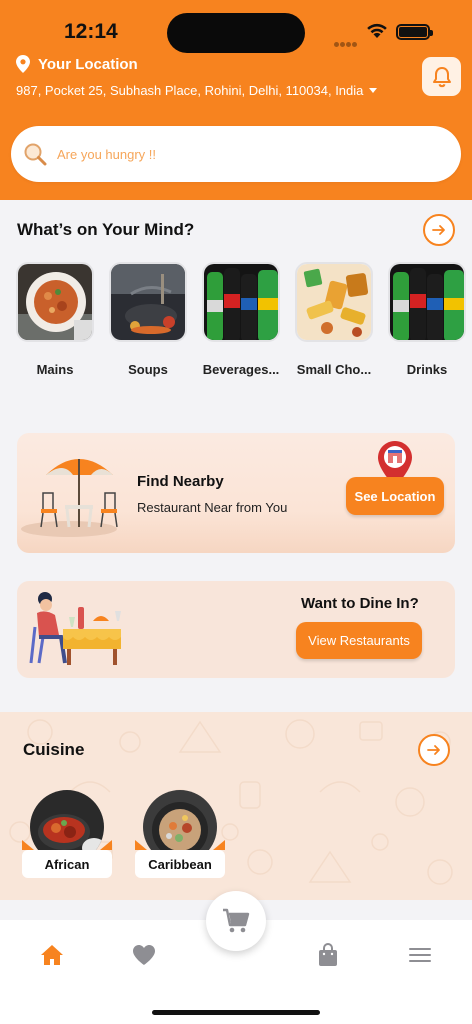 The height and width of the screenshot is (1024, 472). I want to click on home-indicator, so click(236, 1012).